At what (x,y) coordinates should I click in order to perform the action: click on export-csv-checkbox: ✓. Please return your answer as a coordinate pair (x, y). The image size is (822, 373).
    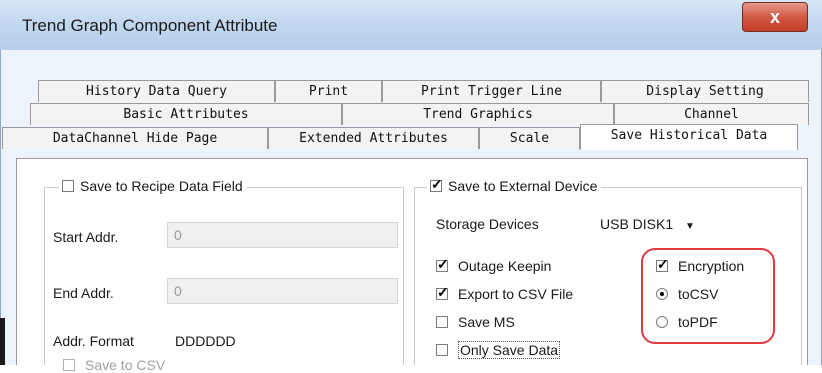
    Looking at the image, I should click on (442, 292).